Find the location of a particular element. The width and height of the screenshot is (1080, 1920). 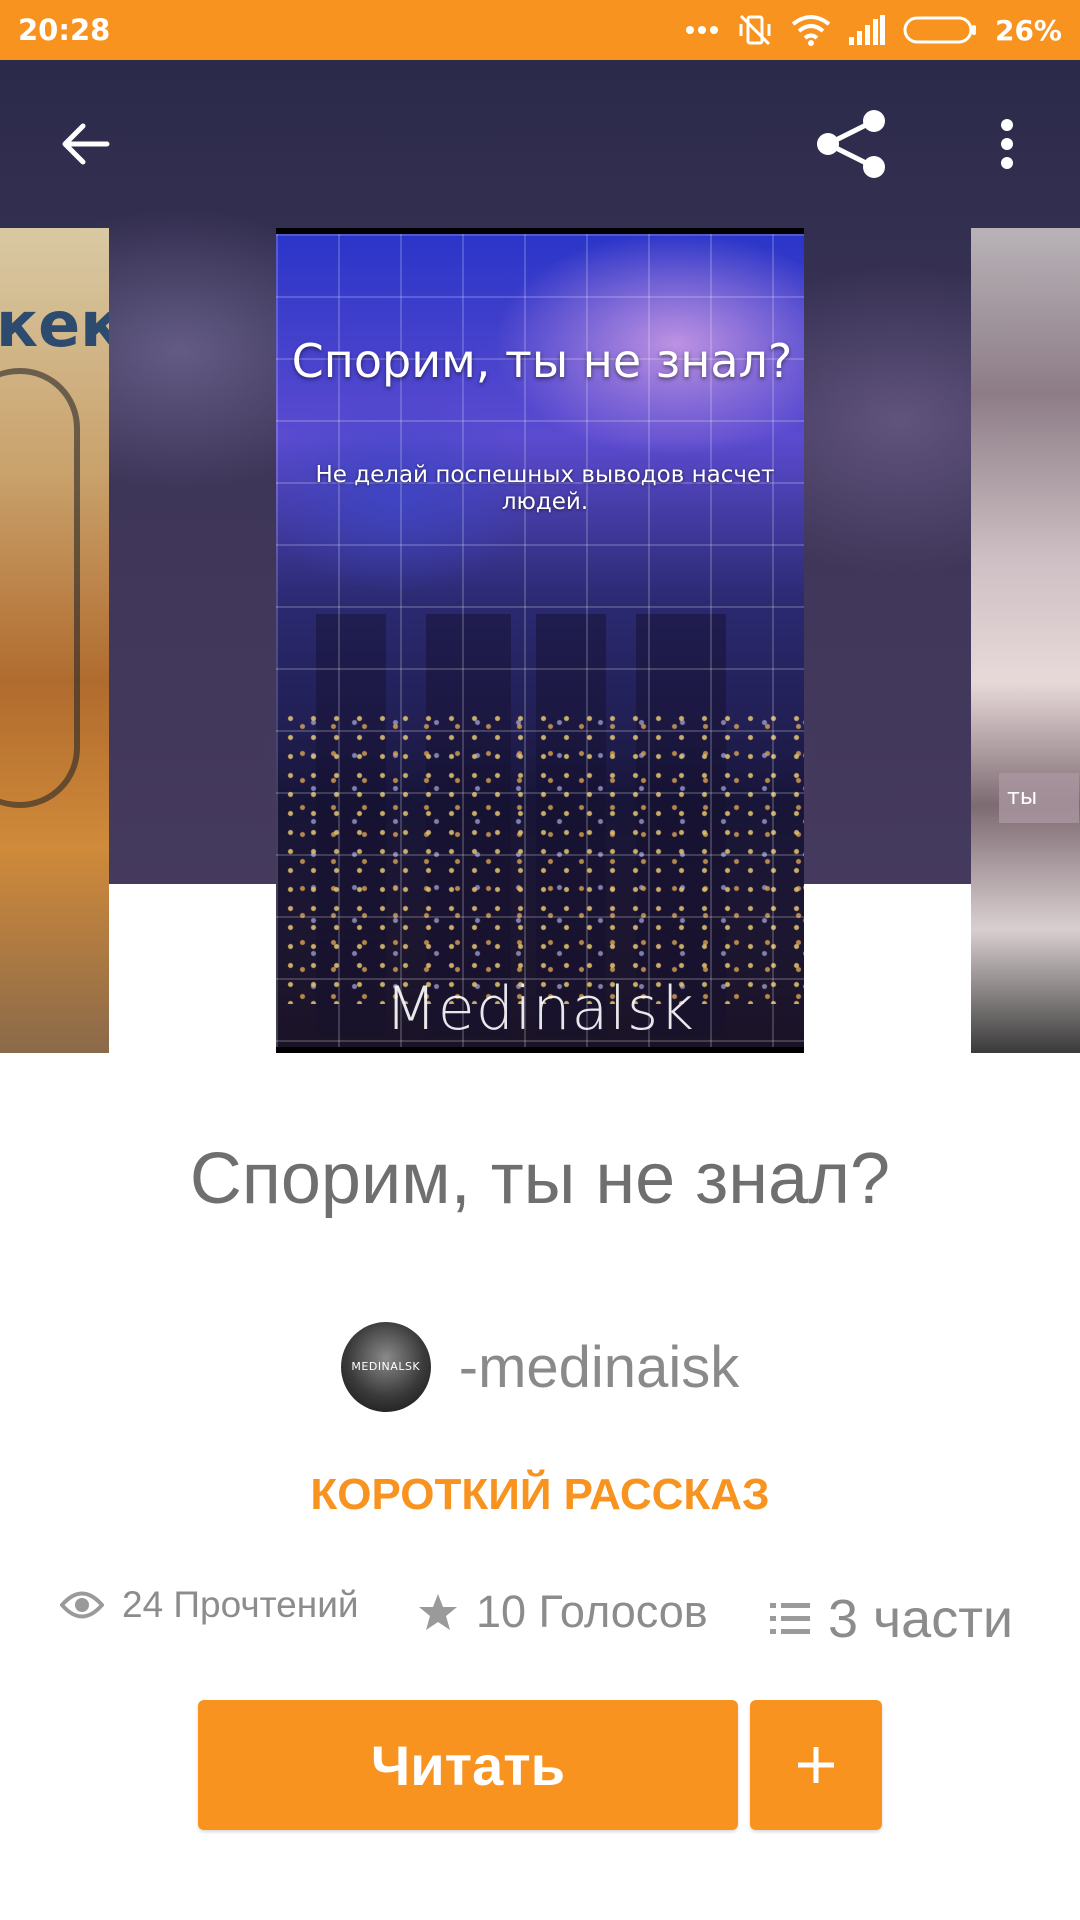

author-row: MEDINALSK -medinaisk is located at coordinates (540, 1367).